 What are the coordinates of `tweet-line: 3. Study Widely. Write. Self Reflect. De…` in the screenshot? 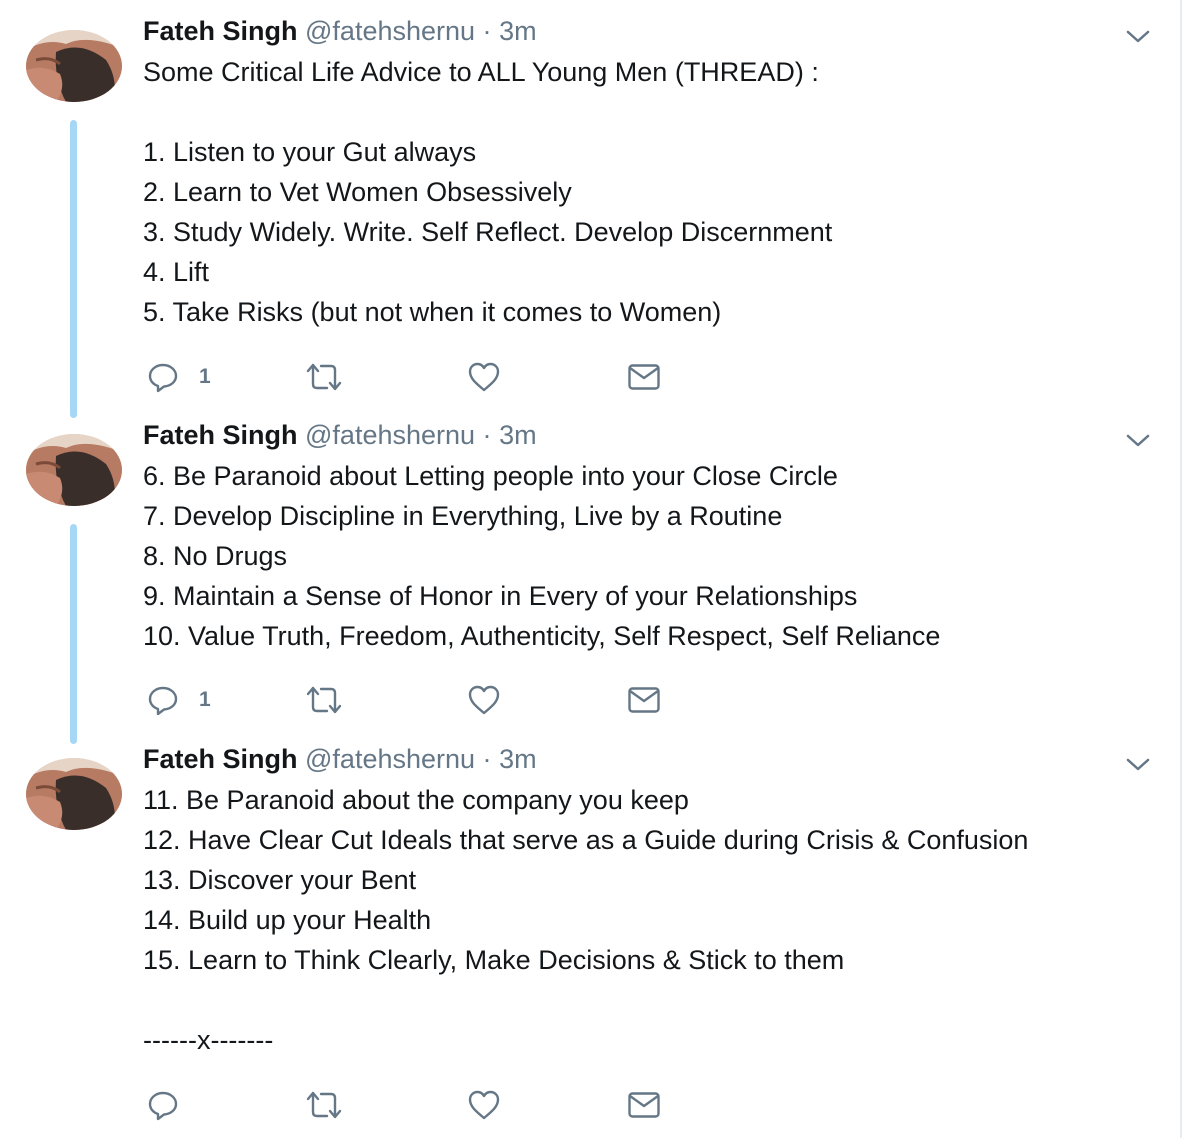 It's located at (488, 232).